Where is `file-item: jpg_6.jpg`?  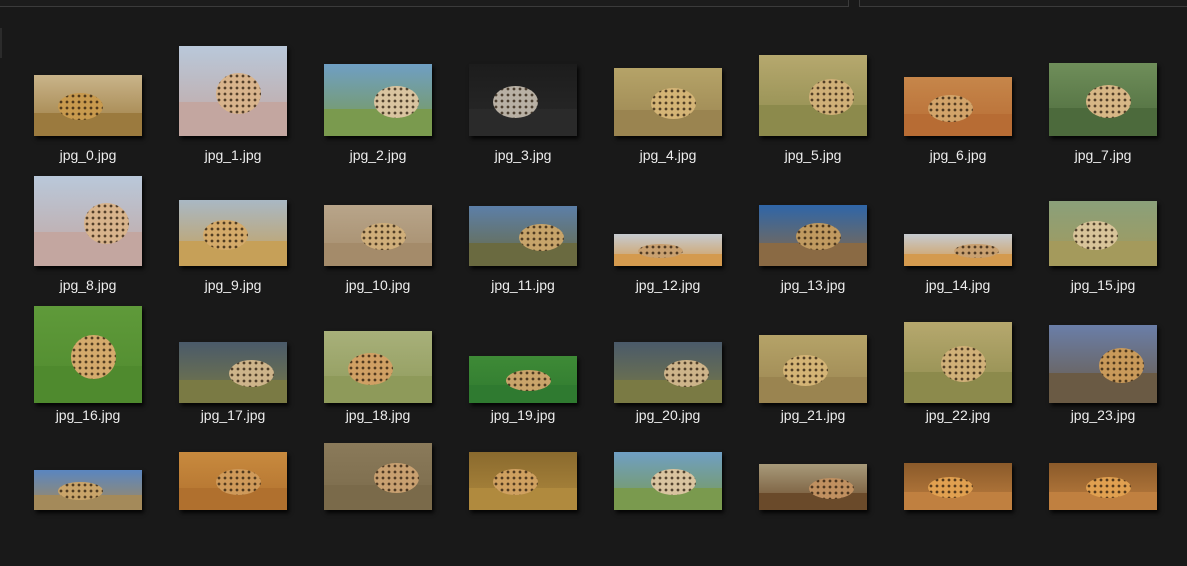
file-item: jpg_6.jpg is located at coordinates (976, 111).